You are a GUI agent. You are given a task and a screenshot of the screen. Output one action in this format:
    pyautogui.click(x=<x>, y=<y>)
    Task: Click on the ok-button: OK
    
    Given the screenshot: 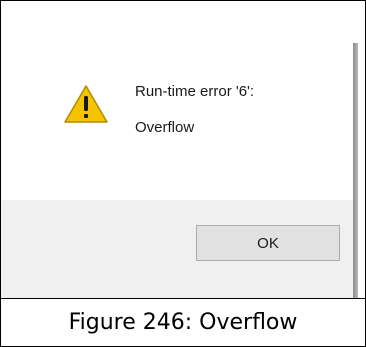 What is the action you would take?
    pyautogui.click(x=268, y=243)
    